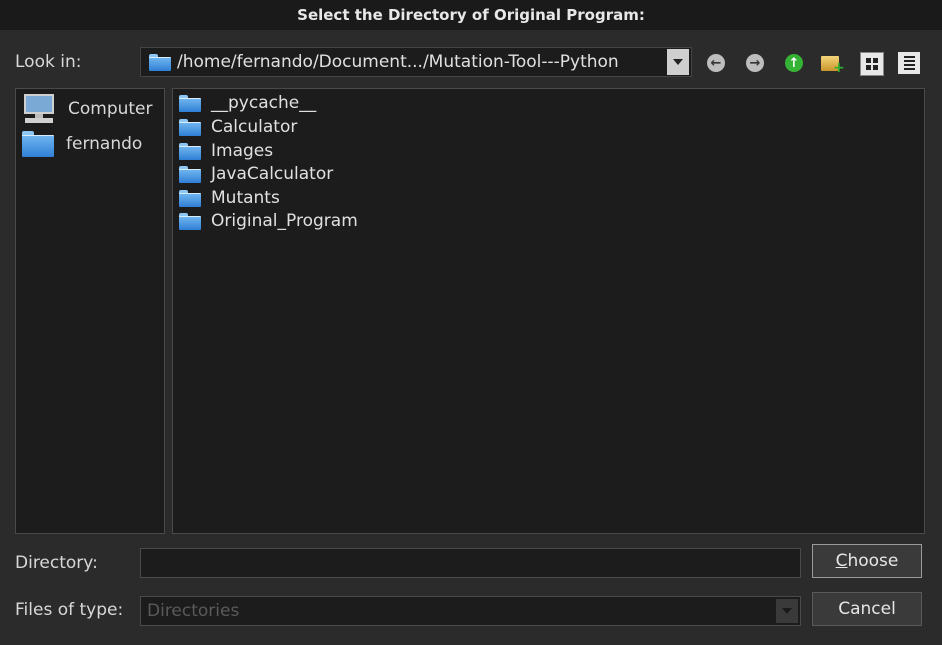 Image resolution: width=942 pixels, height=645 pixels. I want to click on up-folder-button: ↑, so click(794, 63).